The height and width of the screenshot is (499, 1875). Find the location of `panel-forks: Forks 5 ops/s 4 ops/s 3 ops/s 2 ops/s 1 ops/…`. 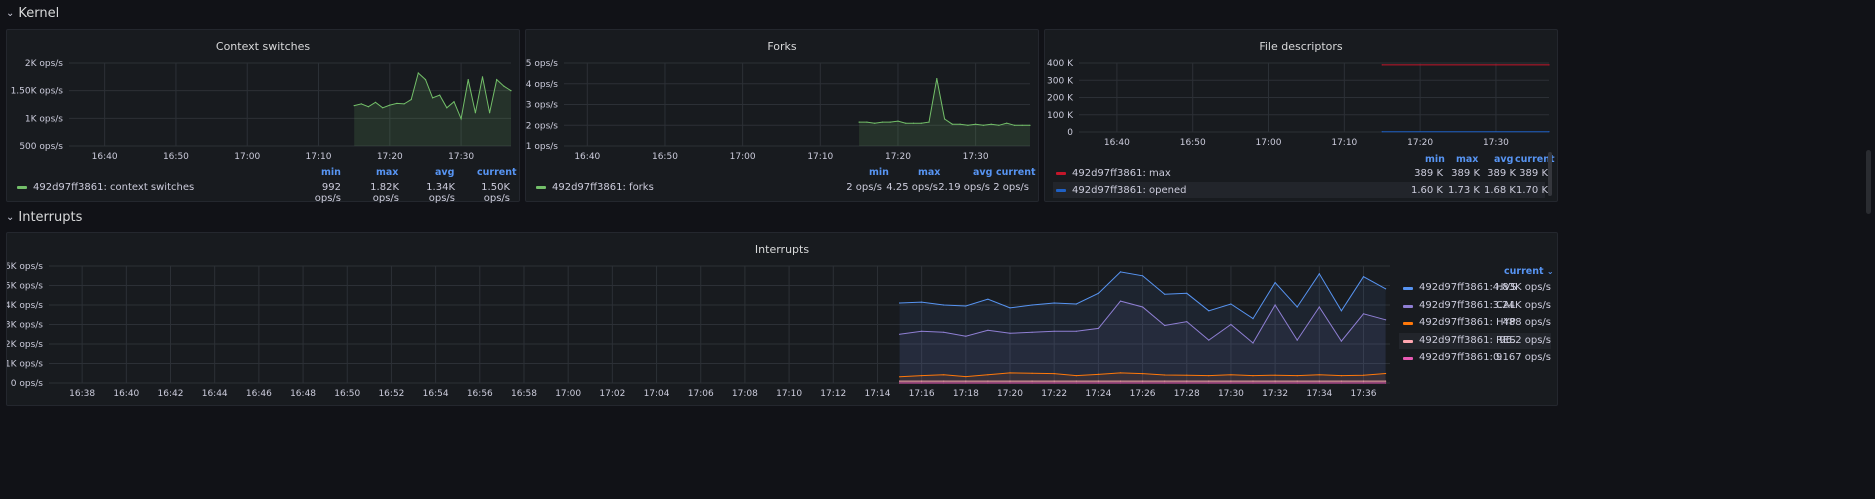

panel-forks: Forks 5 ops/s 4 ops/s 3 ops/s 2 ops/s 1 ops/… is located at coordinates (782, 115).